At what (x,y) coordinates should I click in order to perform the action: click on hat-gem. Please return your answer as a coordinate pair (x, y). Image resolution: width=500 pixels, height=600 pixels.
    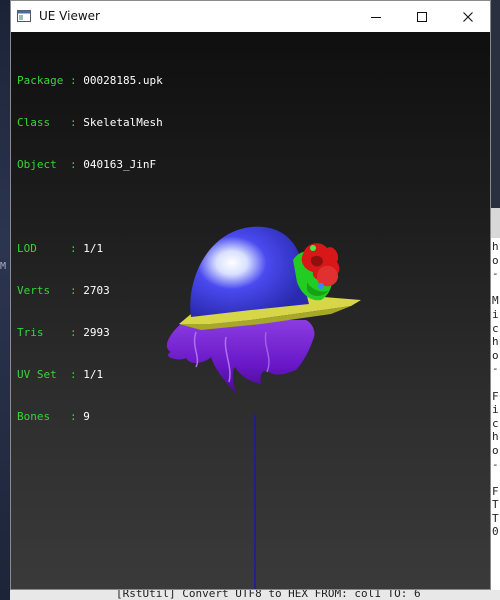
    Looking at the image, I should click on (321, 286).